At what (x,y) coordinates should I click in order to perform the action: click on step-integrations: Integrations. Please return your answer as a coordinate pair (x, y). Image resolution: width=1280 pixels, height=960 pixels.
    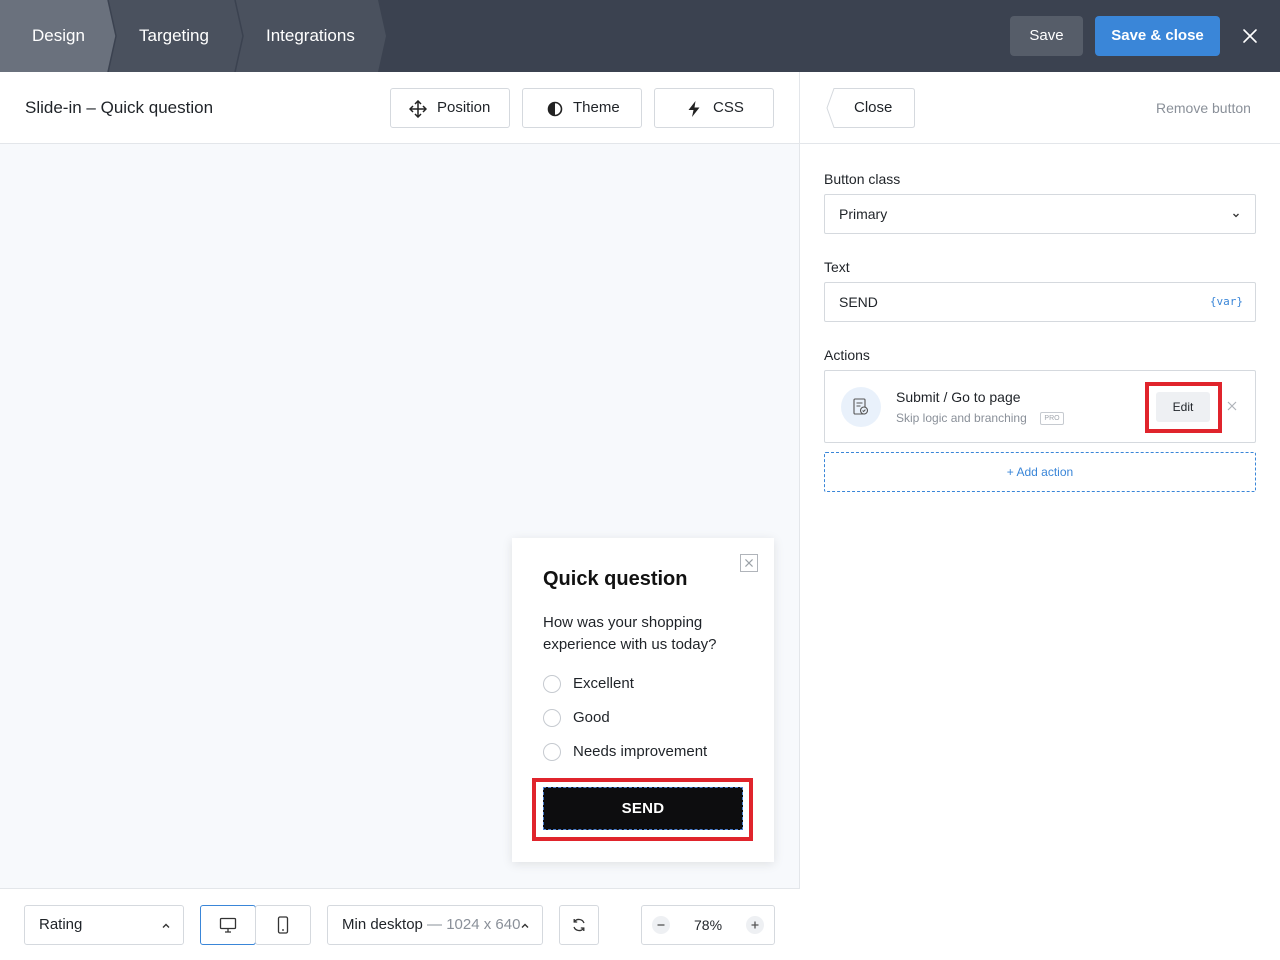
    Looking at the image, I should click on (310, 36).